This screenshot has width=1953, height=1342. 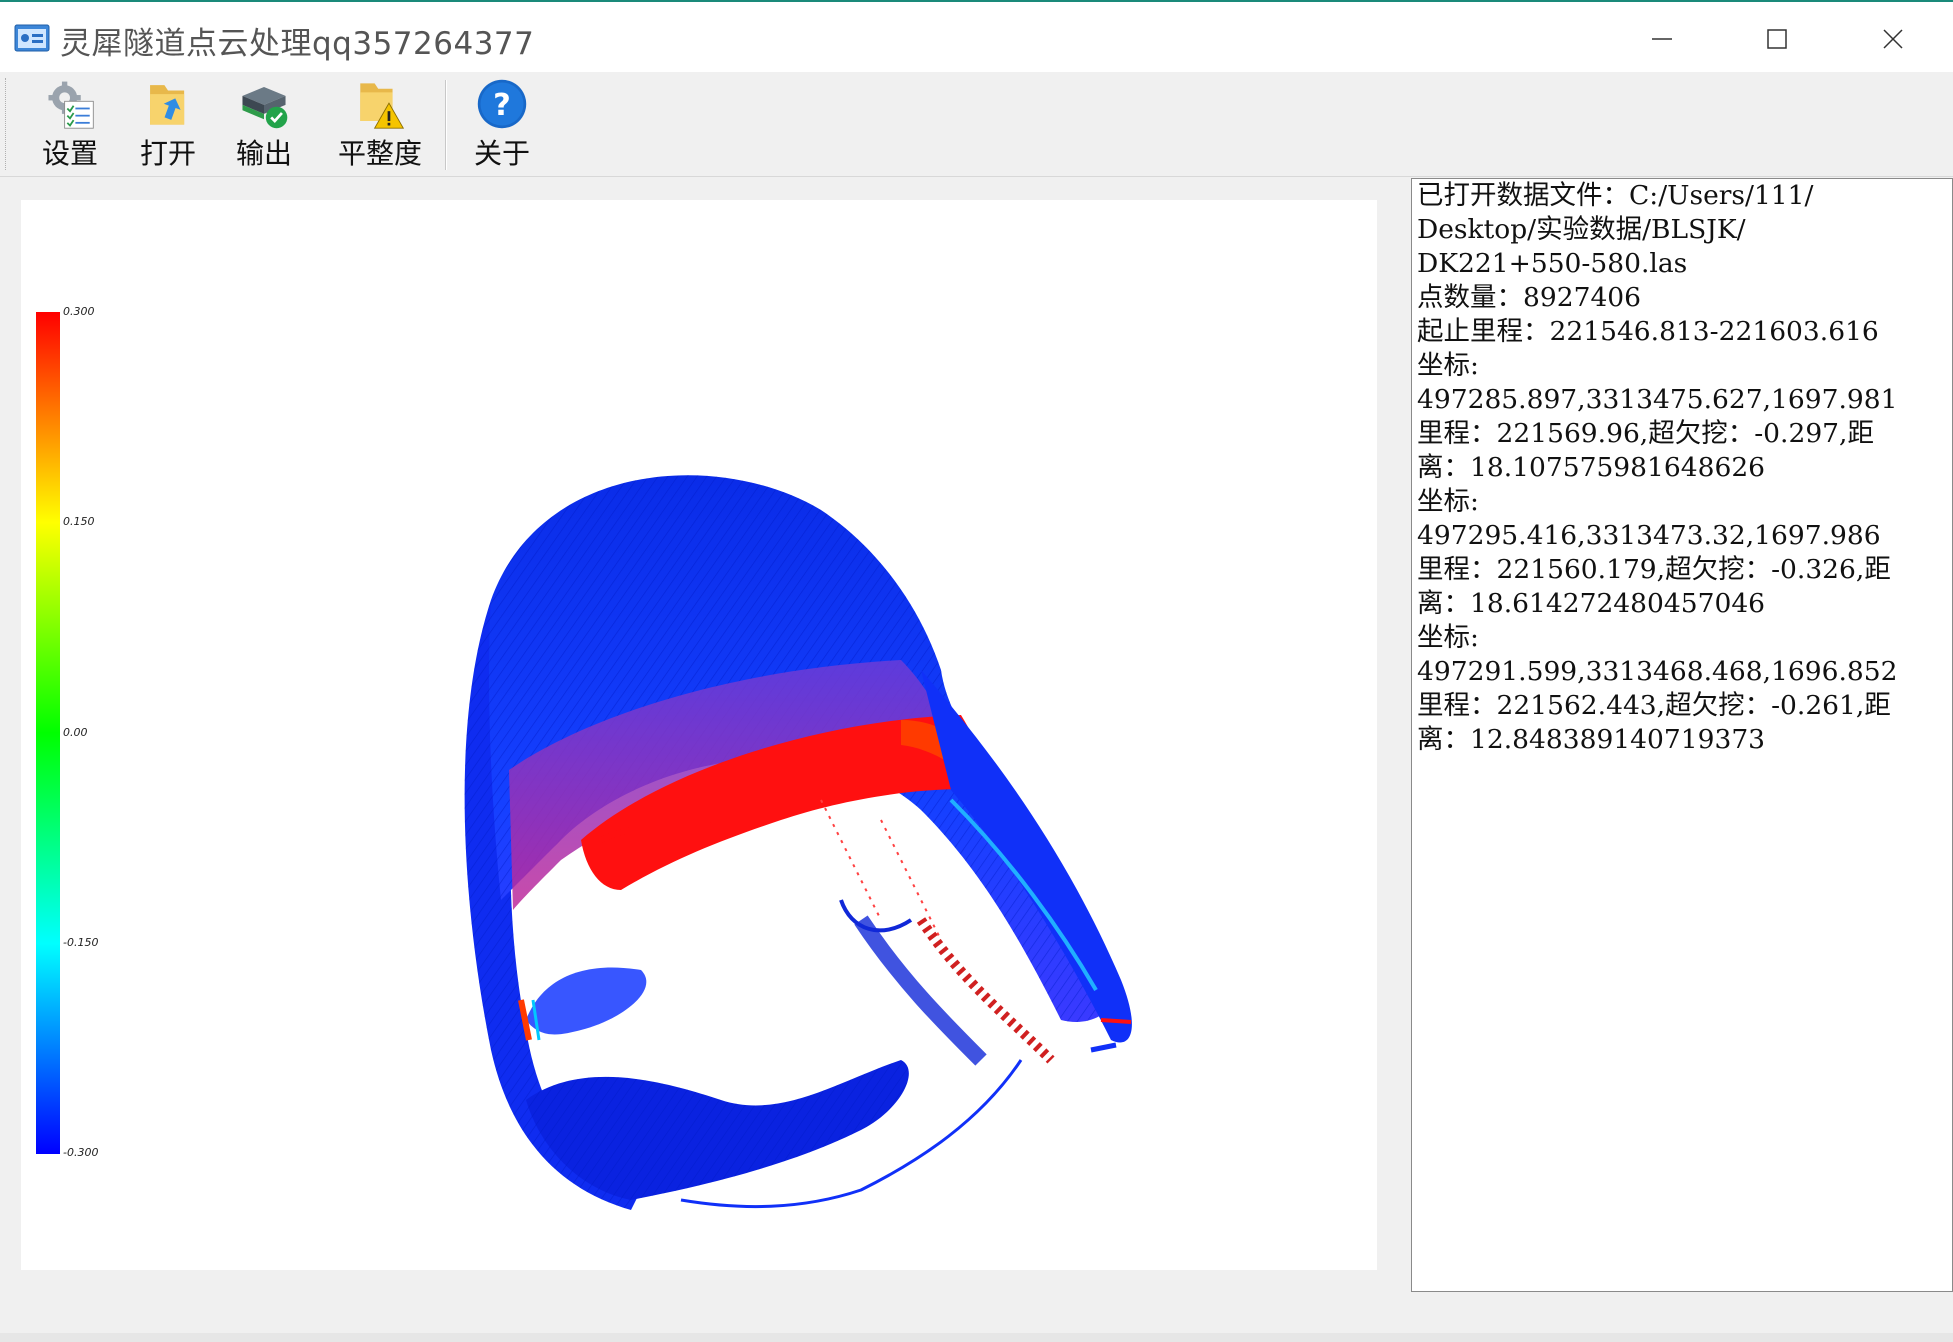 What do you see at coordinates (1654, 705) in the screenshot?
I see `info-line: 里程：221562.443,超欠挖：-0.261,距` at bounding box center [1654, 705].